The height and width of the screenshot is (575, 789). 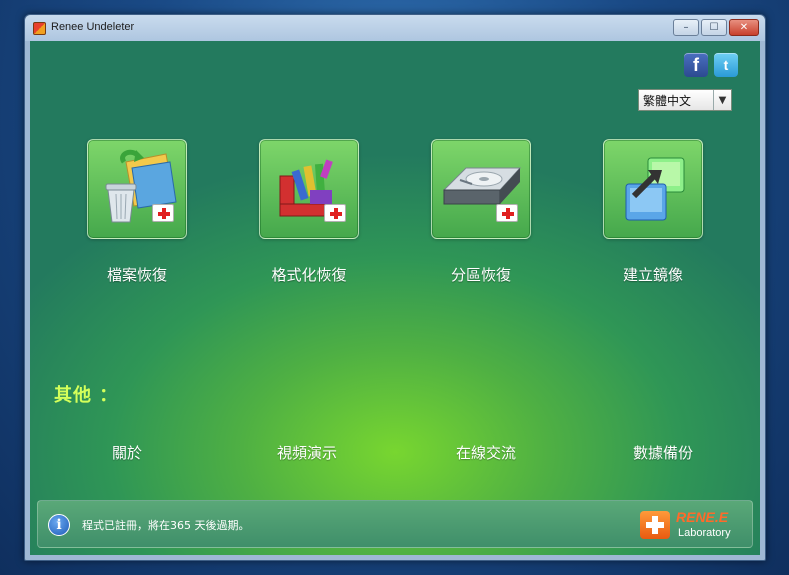 What do you see at coordinates (309, 274) in the screenshot?
I see `format-recovery-label: 格式化恢復` at bounding box center [309, 274].